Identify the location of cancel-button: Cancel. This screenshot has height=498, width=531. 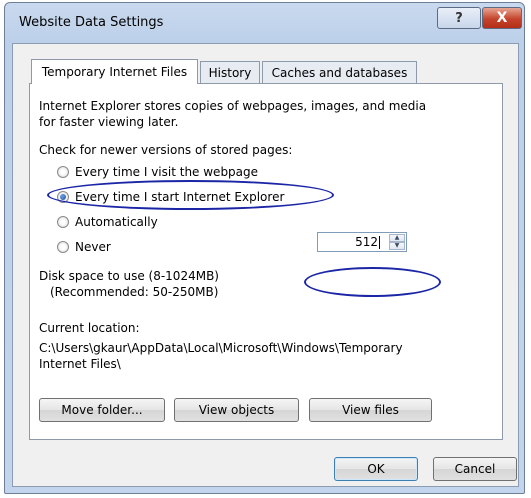
(475, 469).